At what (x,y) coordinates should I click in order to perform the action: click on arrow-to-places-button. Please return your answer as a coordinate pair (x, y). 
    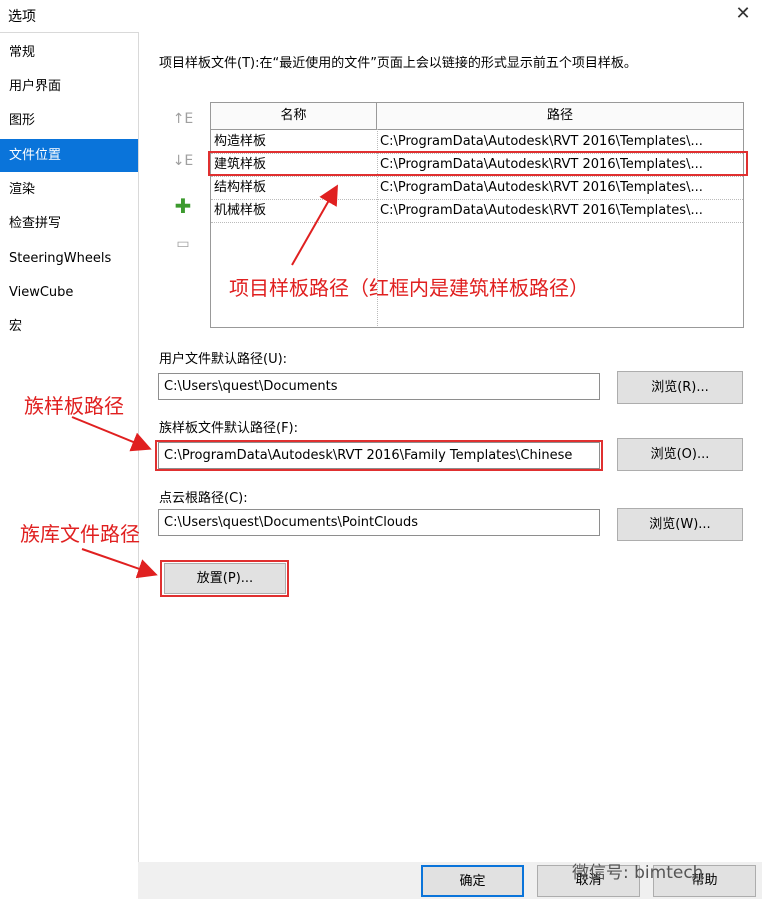
    Looking at the image, I should click on (119, 563).